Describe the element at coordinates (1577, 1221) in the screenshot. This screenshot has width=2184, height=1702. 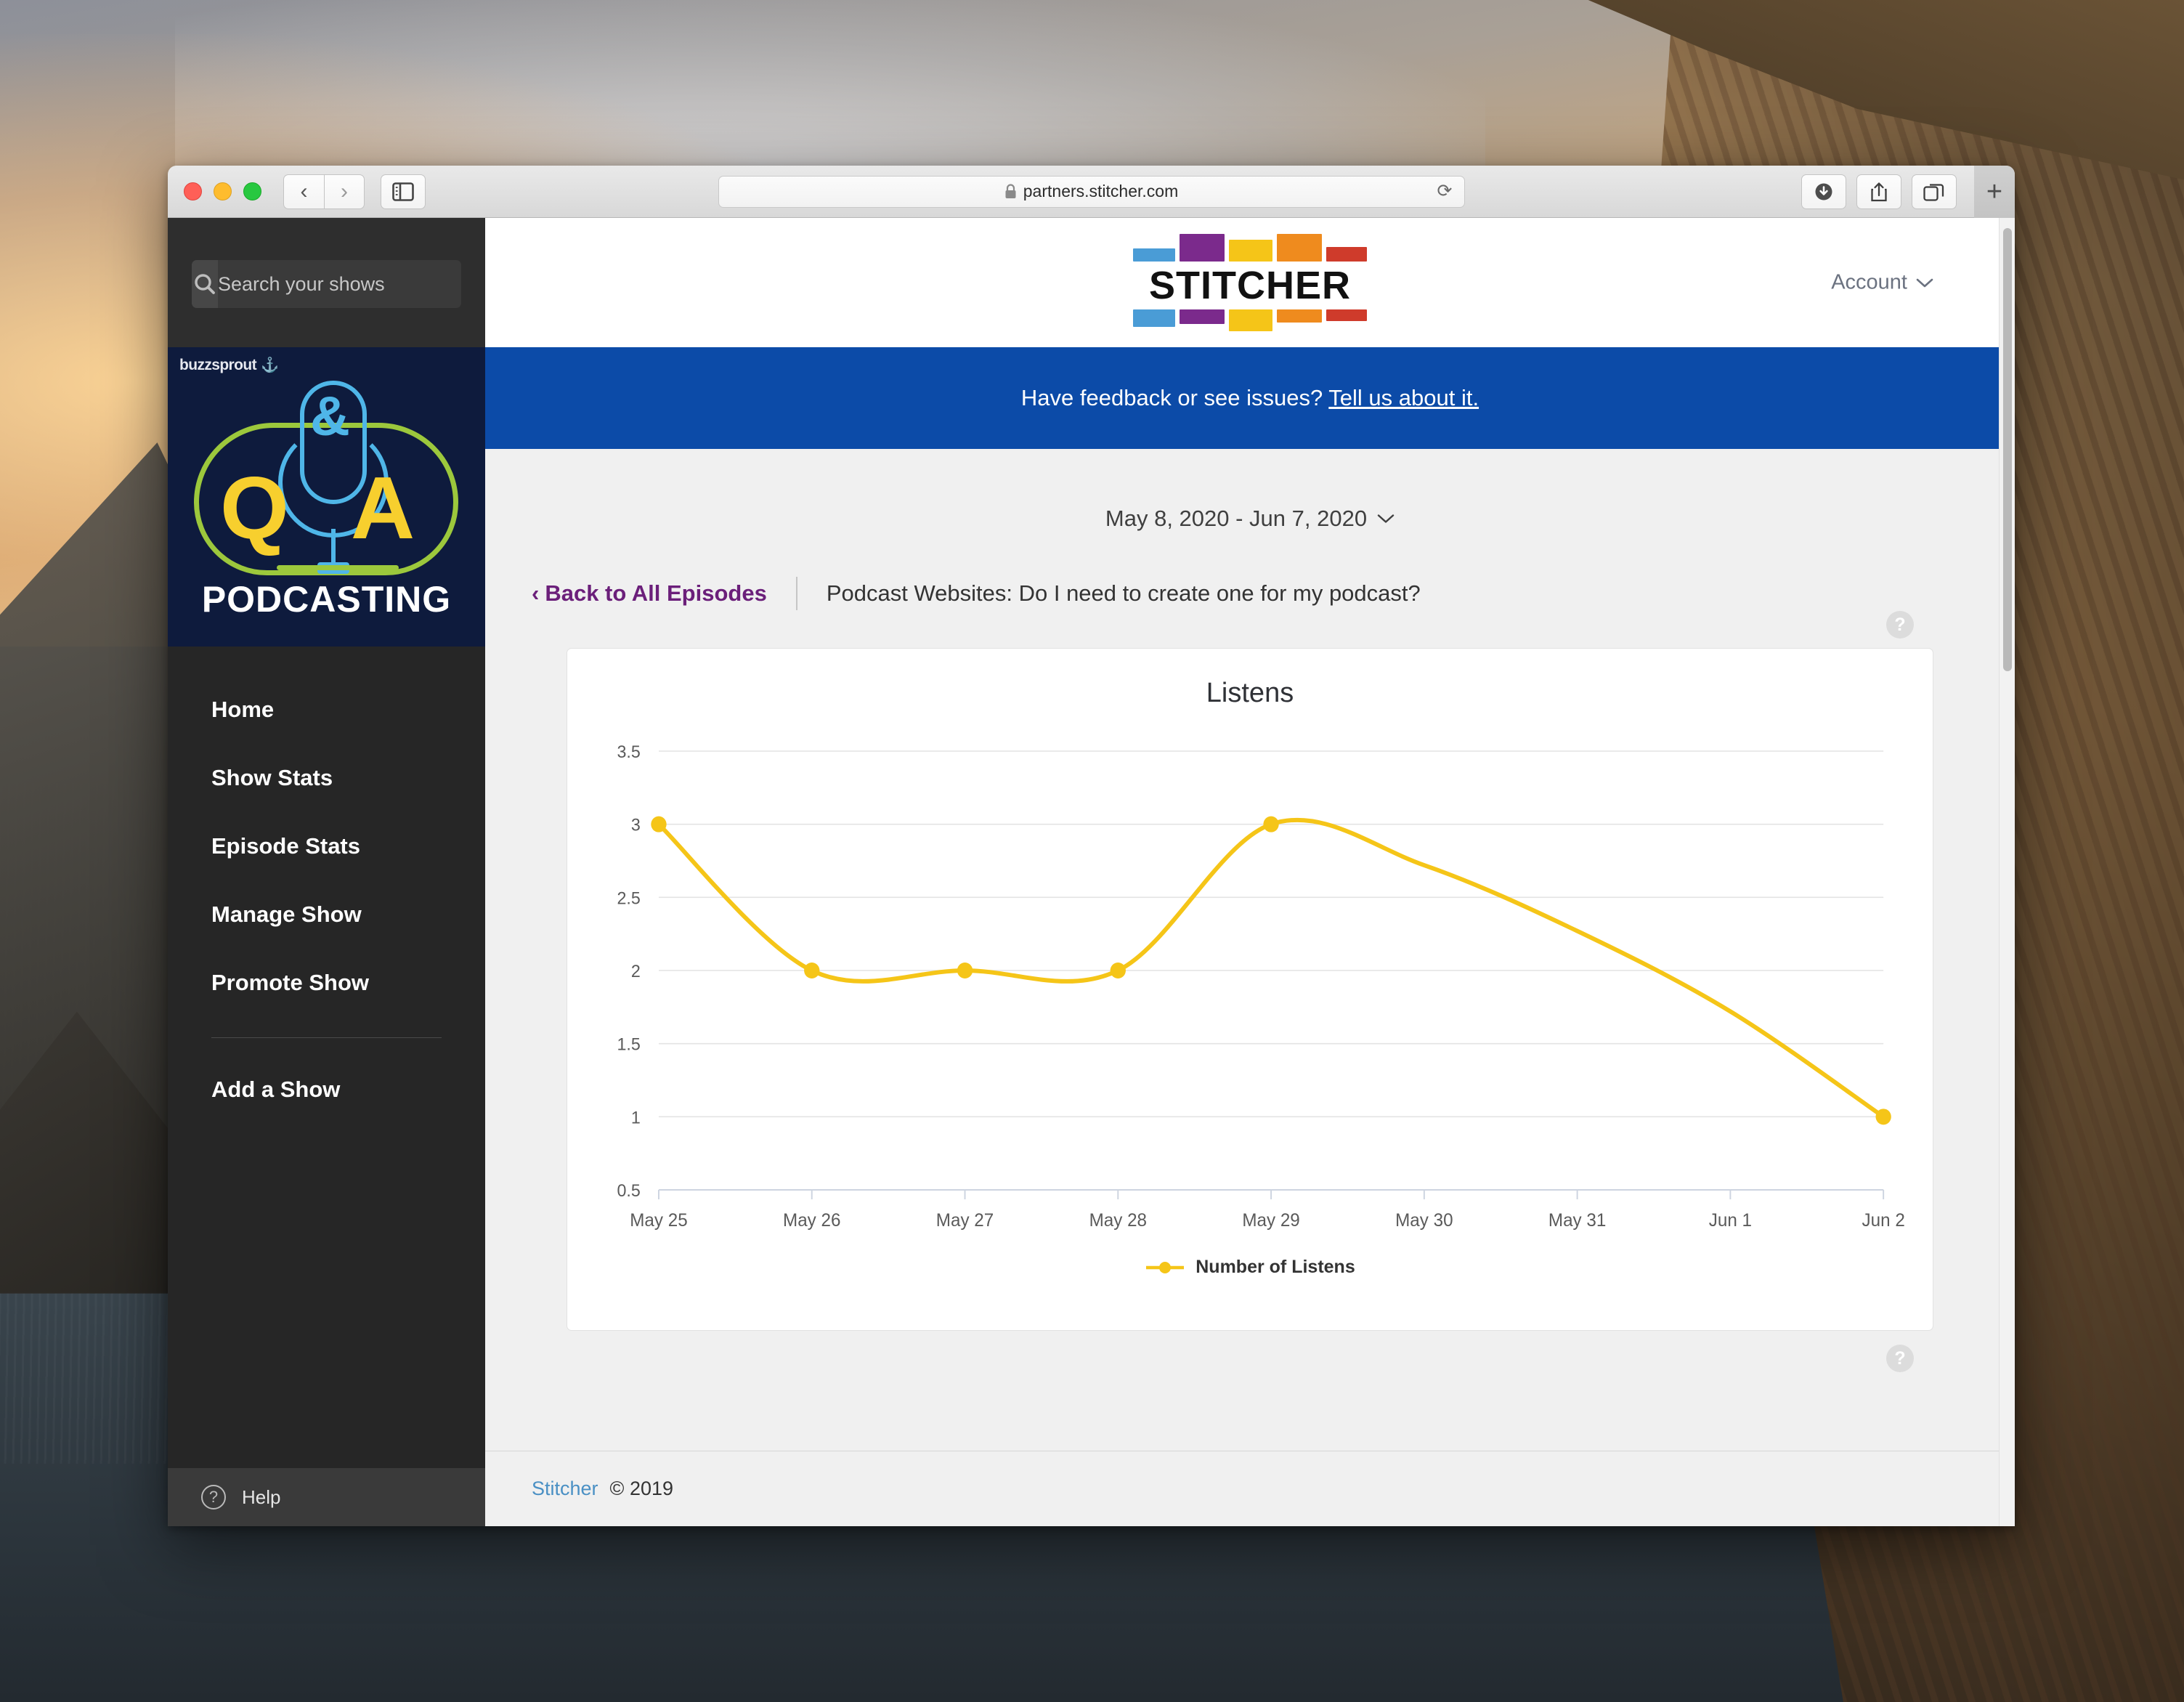
I see `svg-text: May 31` at that location.